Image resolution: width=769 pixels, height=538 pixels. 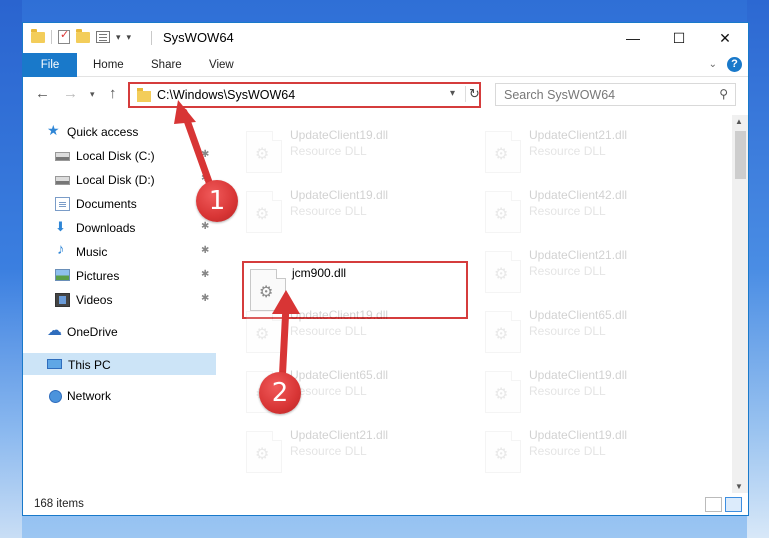 What do you see at coordinates (11, 269) in the screenshot?
I see `desktop-background-left` at bounding box center [11, 269].